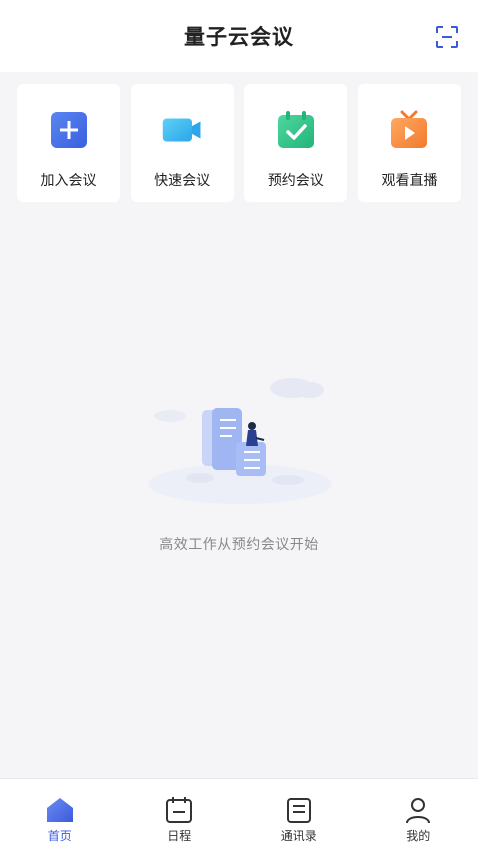  I want to click on watch-live-button: 观看直播, so click(409, 143).